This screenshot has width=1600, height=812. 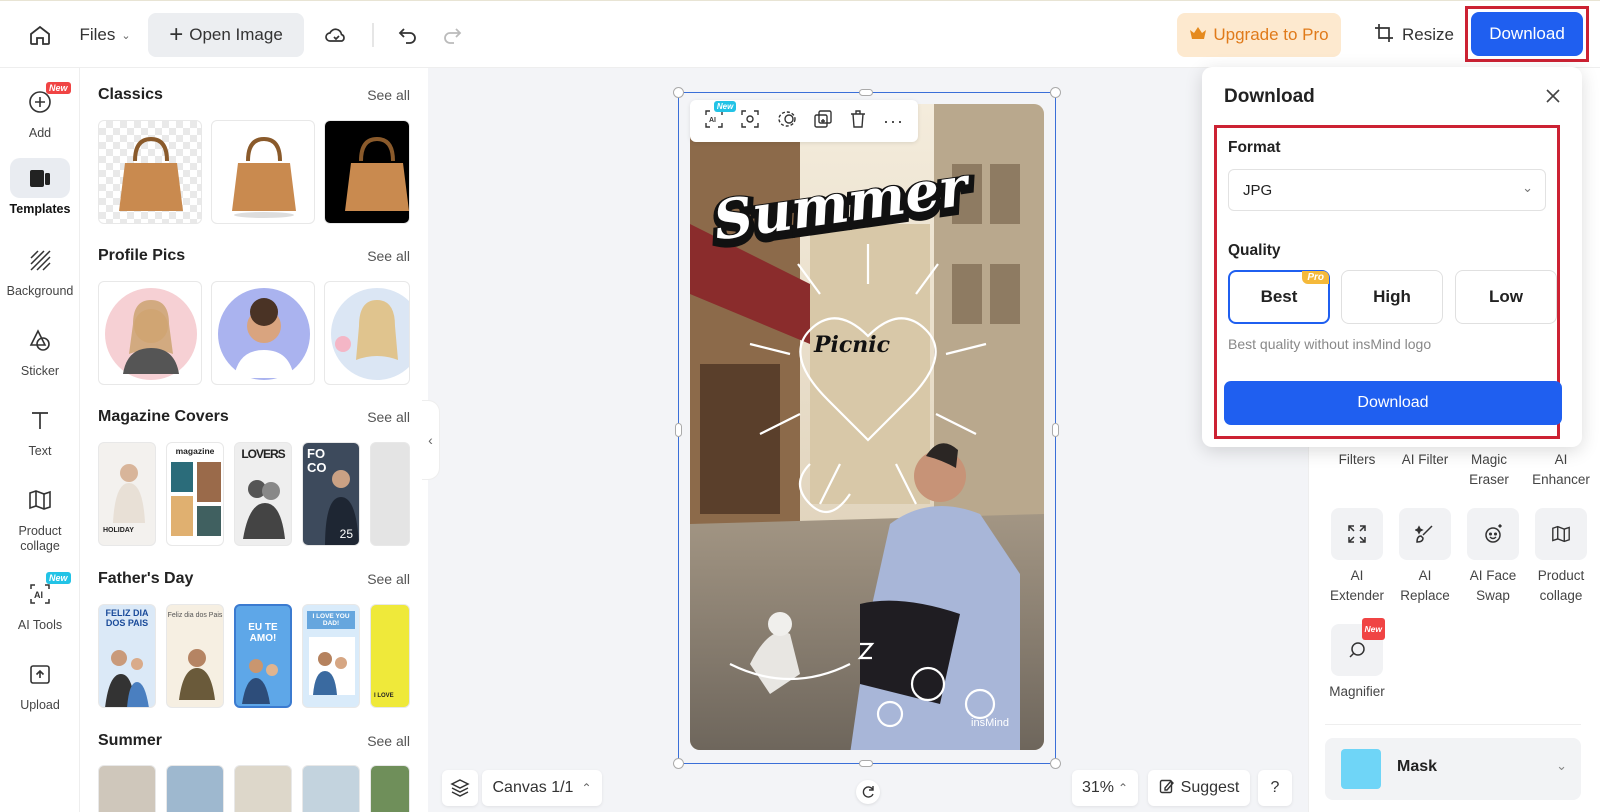 What do you see at coordinates (858, 121) in the screenshot?
I see `delete-icon` at bounding box center [858, 121].